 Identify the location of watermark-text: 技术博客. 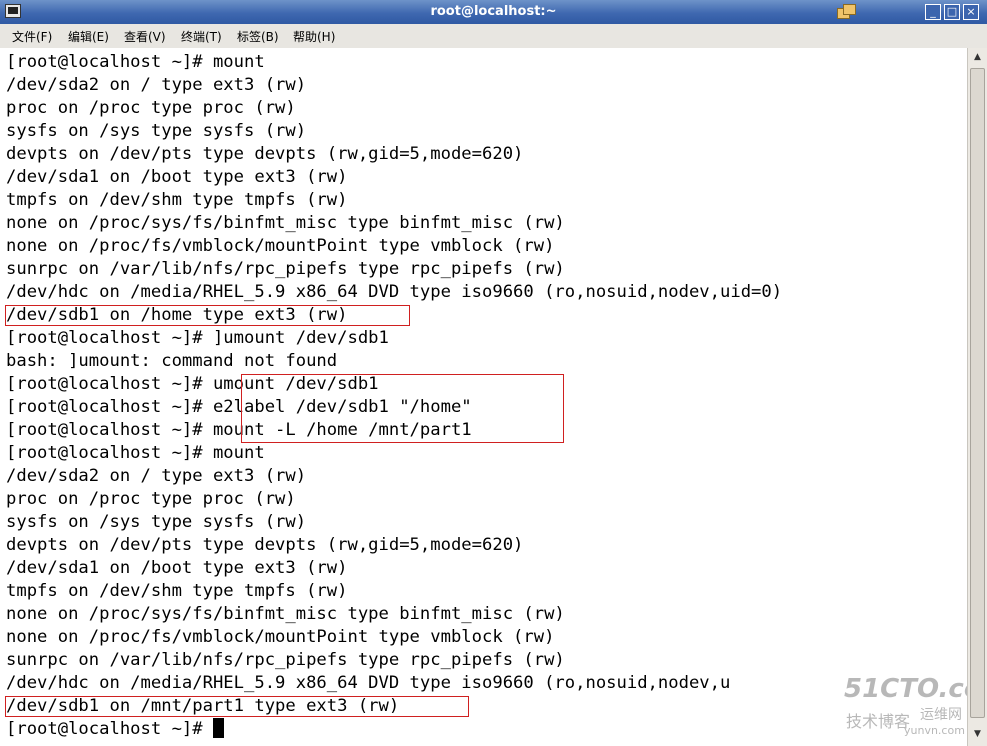
(878, 721).